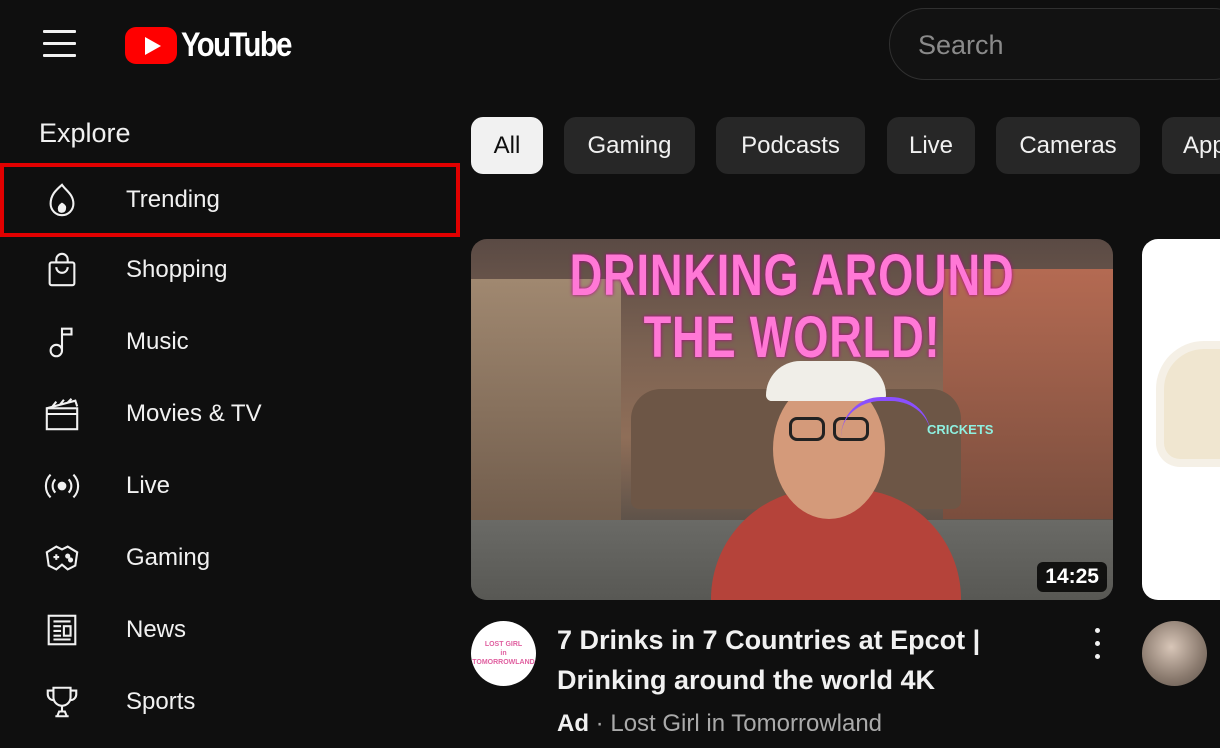  I want to click on trophy-icon, so click(62, 702).